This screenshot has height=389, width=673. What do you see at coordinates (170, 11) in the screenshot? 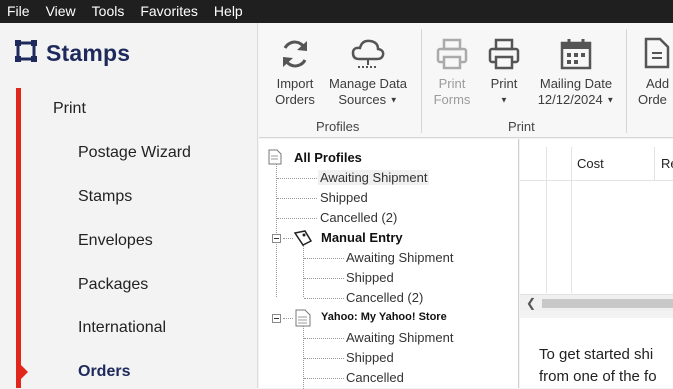
I see `menu-favorites: Favorites` at bounding box center [170, 11].